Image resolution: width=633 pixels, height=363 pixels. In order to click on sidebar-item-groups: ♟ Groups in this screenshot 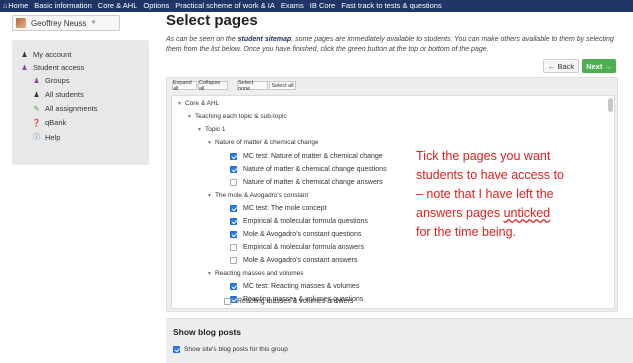, I will do `click(51, 80)`.